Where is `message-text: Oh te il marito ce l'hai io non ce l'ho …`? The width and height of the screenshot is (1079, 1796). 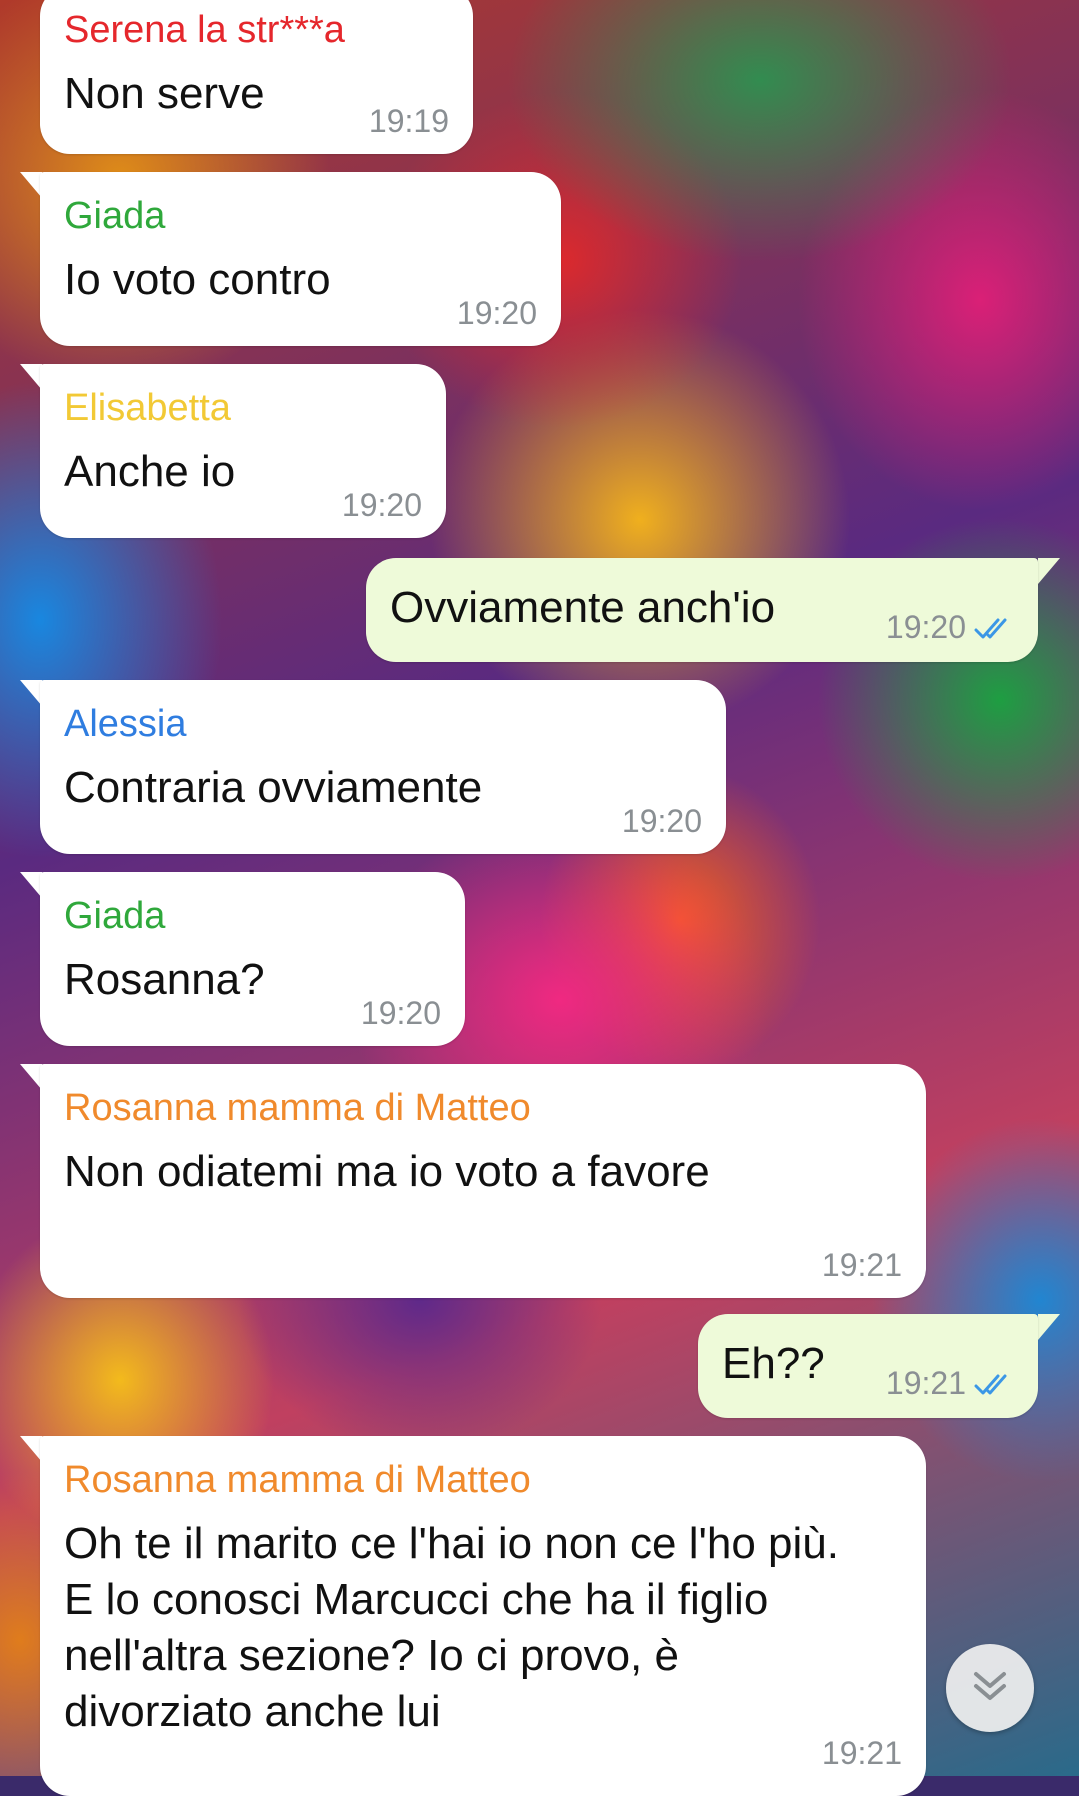
message-text: Oh te il marito ce l'hai io non ce l'ho … is located at coordinates (451, 1627).